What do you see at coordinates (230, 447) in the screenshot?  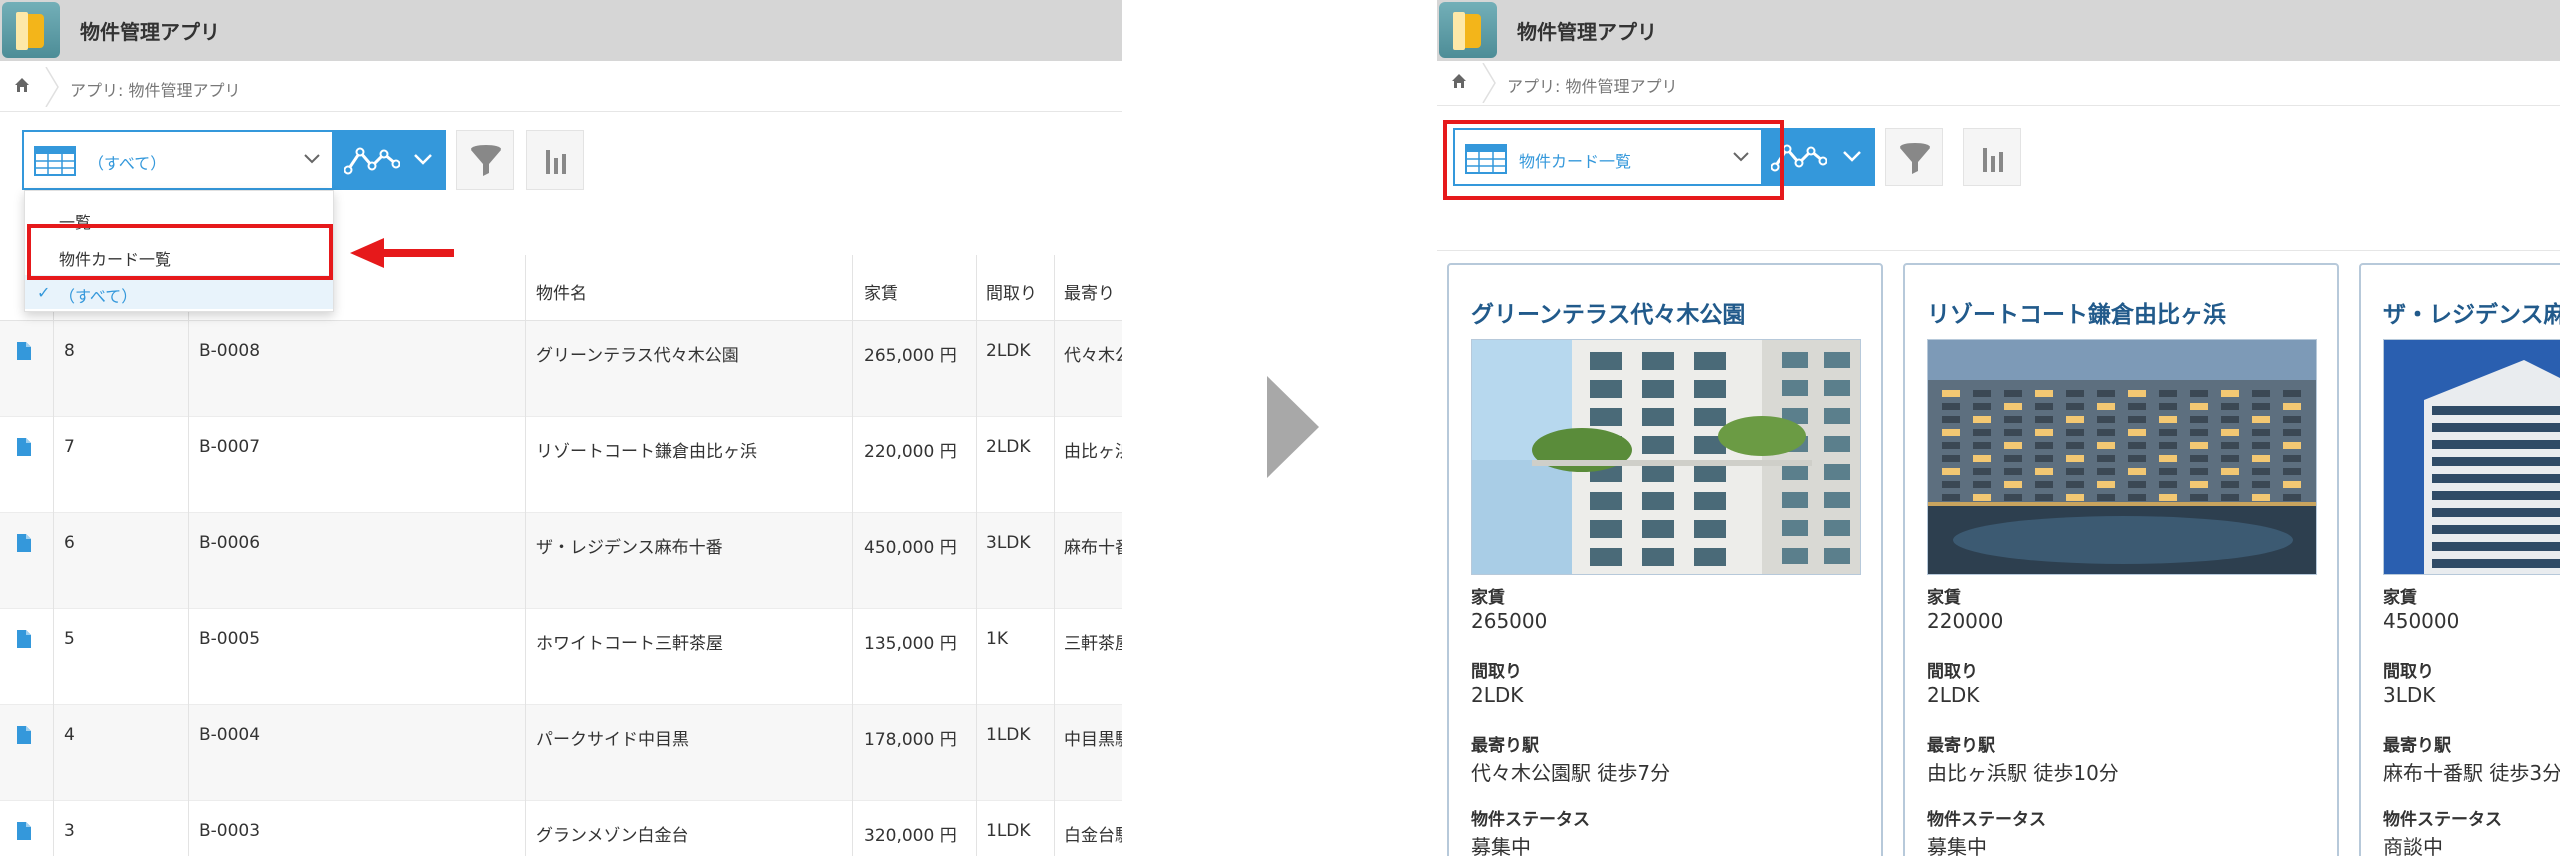 I see `record-code-cell: B-0007` at bounding box center [230, 447].